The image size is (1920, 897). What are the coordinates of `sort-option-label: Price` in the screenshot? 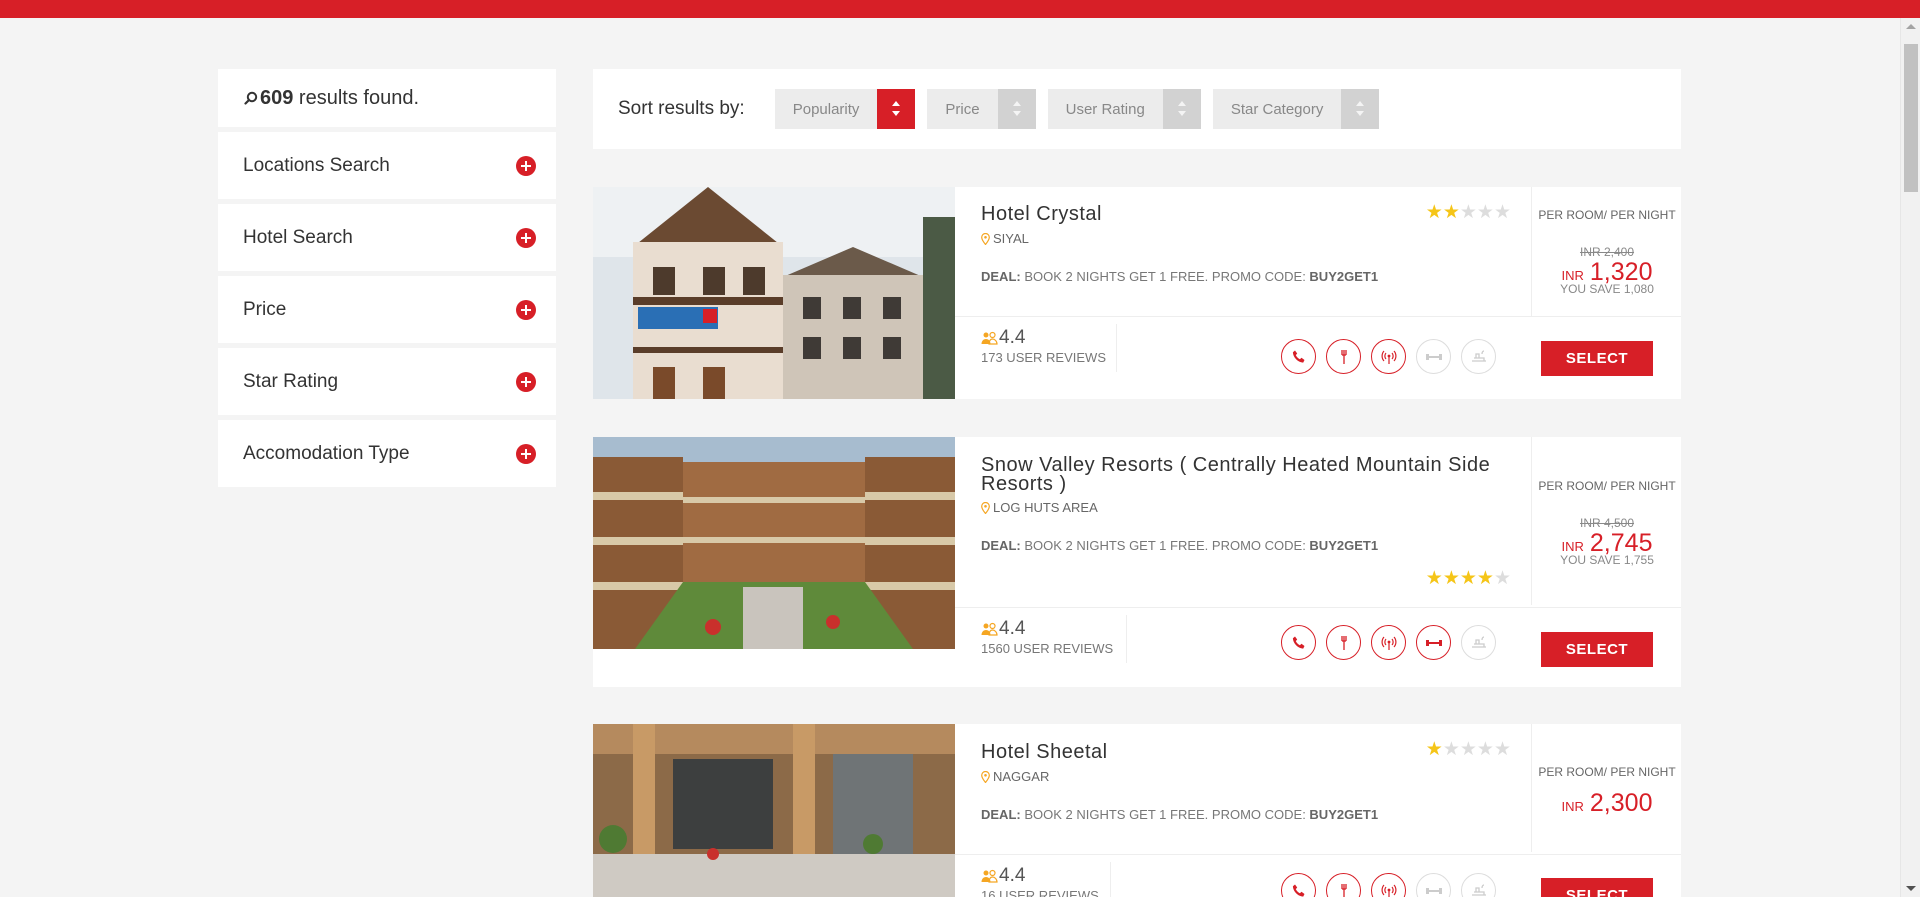 It's located at (962, 109).